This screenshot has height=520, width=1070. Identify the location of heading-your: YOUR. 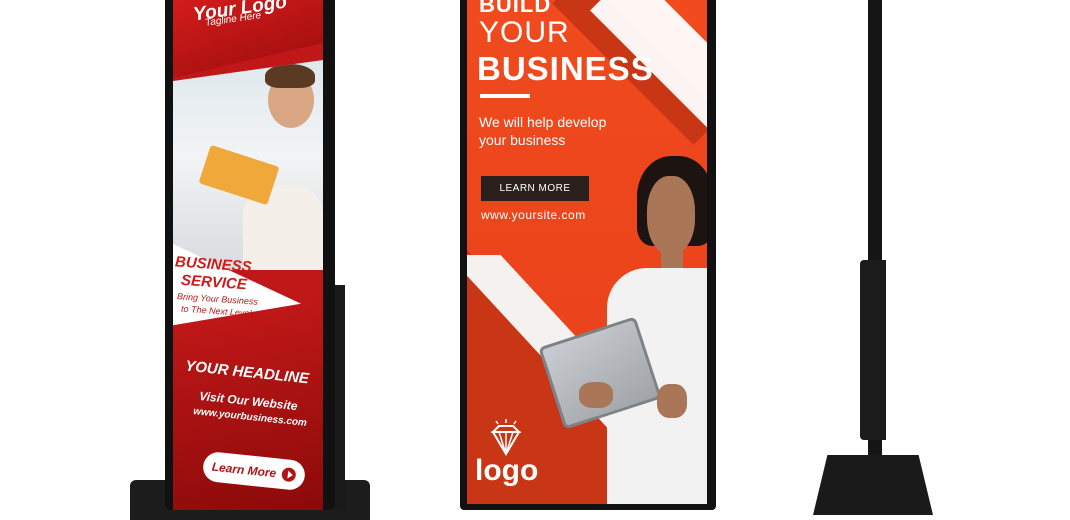
(524, 32).